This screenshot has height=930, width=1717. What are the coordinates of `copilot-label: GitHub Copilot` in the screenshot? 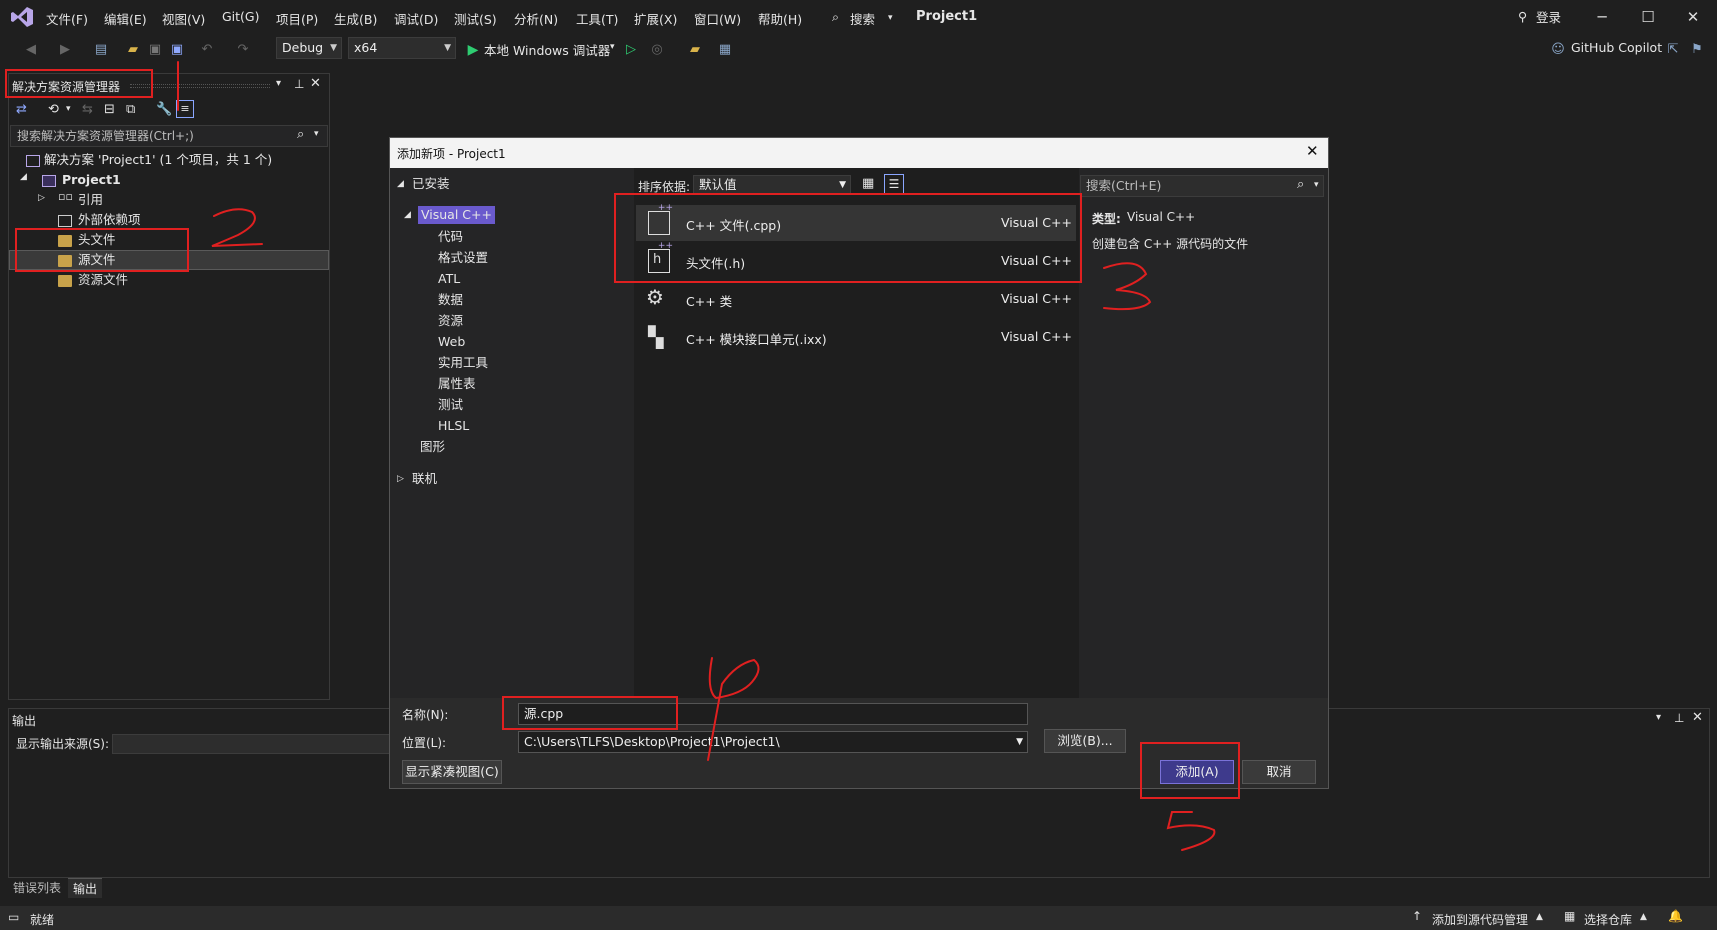 It's located at (1616, 47).